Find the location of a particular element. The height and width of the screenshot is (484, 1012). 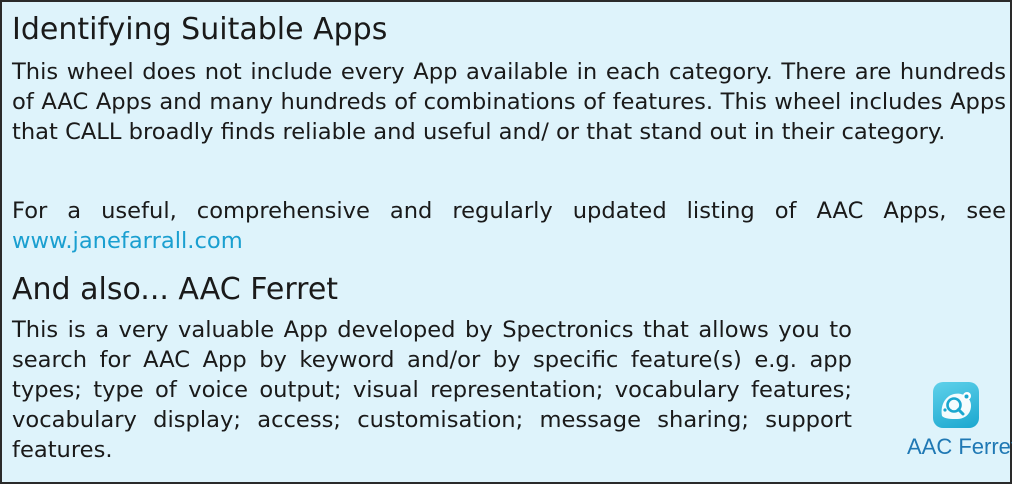

janefarrall-link: www.janefarrall.com is located at coordinates (127, 241).